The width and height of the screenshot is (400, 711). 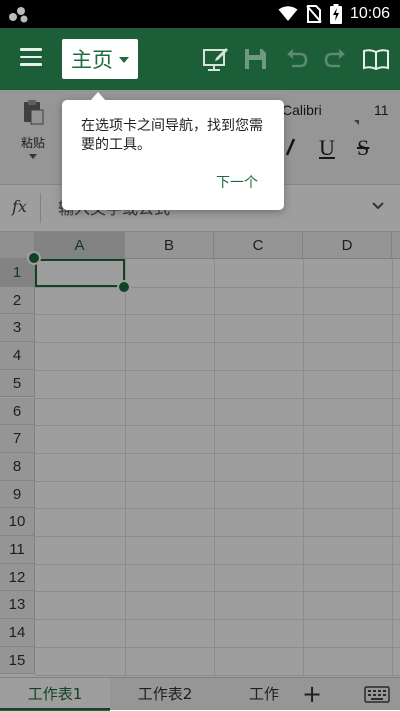 What do you see at coordinates (296, 59) in the screenshot?
I see `undo-icon` at bounding box center [296, 59].